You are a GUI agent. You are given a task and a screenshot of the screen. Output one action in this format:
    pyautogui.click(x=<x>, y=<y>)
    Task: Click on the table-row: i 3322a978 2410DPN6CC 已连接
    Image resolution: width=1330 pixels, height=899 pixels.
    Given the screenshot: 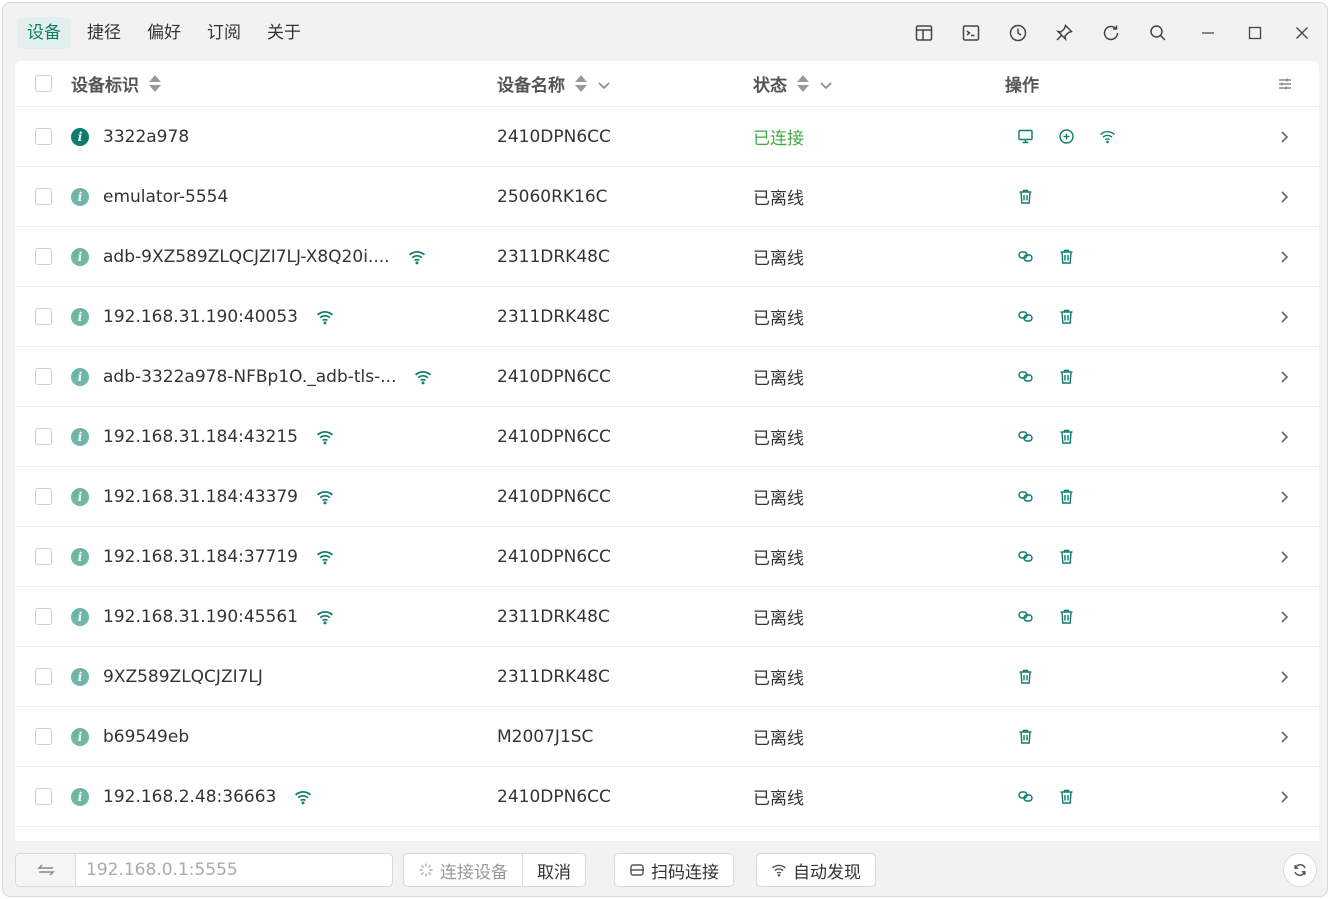 What is the action you would take?
    pyautogui.click(x=667, y=137)
    